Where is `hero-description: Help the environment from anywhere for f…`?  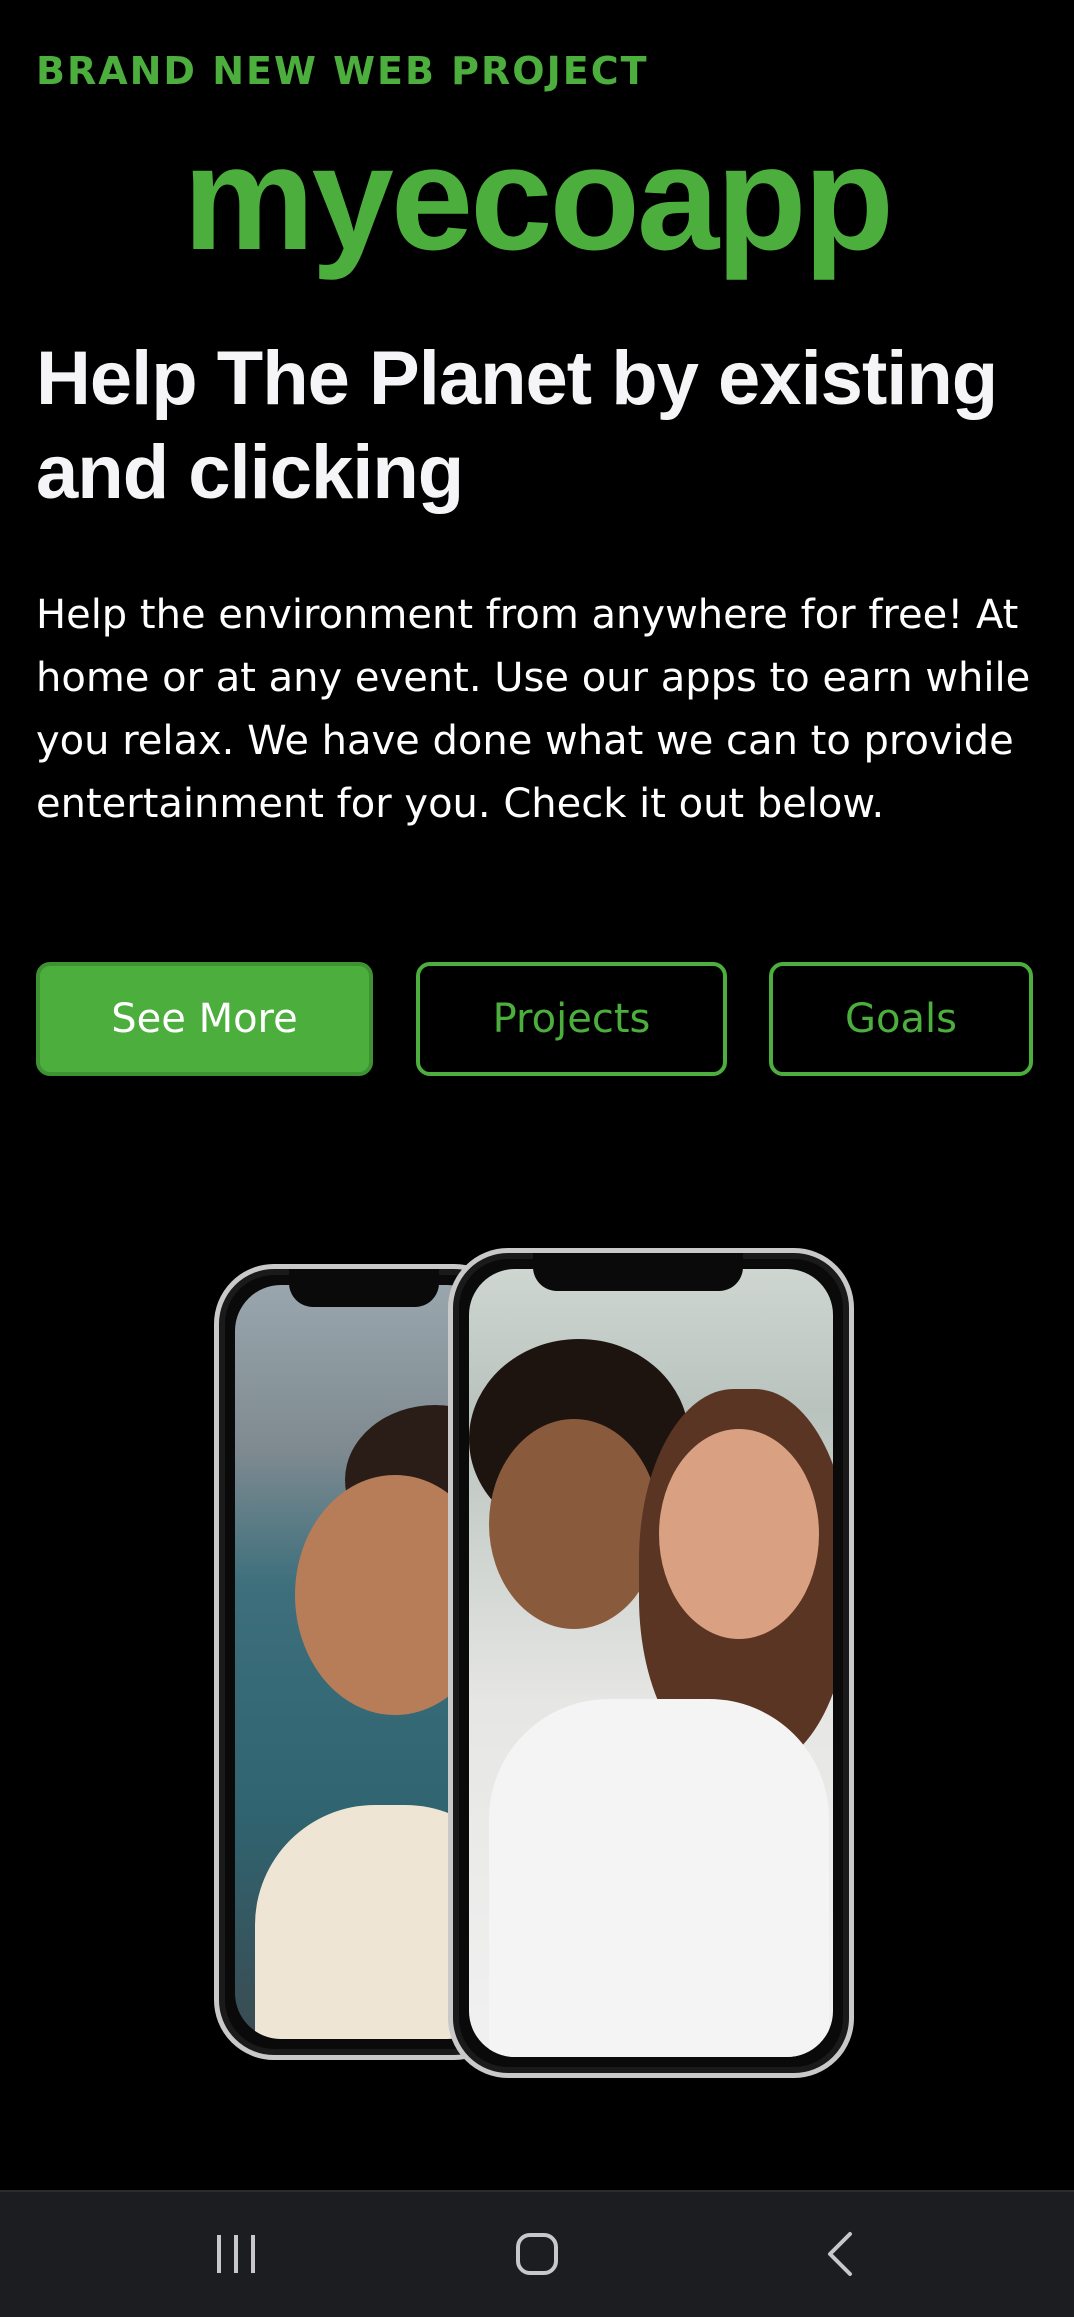 hero-description: Help the environment from anywhere for f… is located at coordinates (533, 709).